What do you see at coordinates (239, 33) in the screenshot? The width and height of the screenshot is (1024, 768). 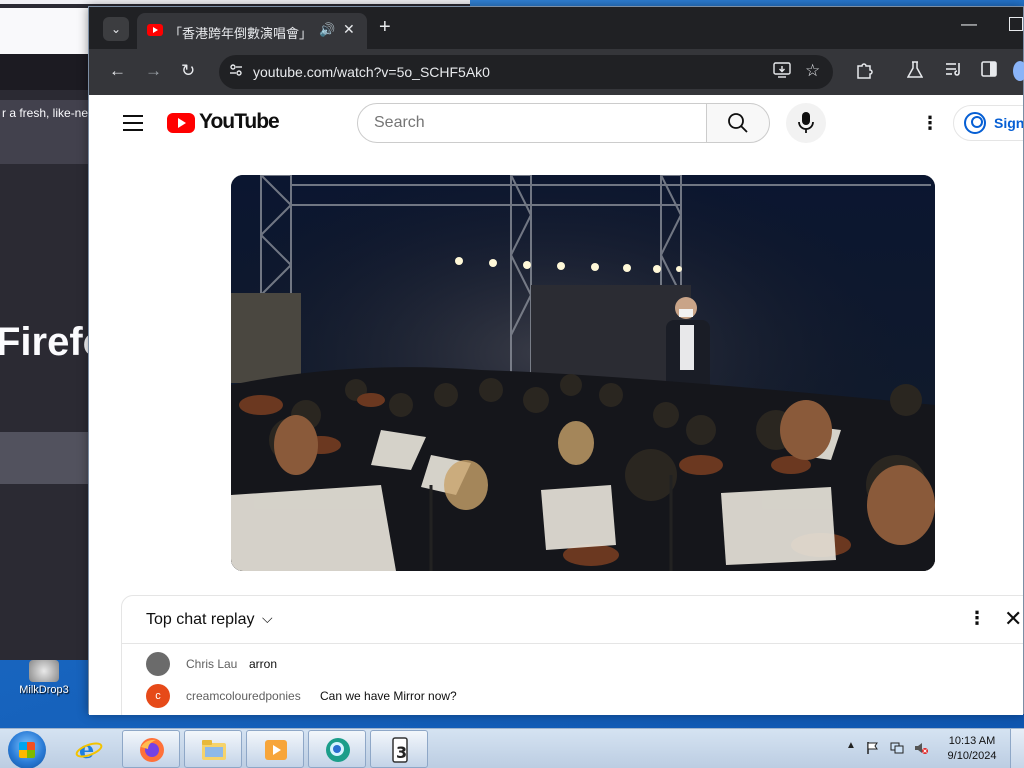 I see `tab-title: 「香港跨年倒數演唱會」線上` at bounding box center [239, 33].